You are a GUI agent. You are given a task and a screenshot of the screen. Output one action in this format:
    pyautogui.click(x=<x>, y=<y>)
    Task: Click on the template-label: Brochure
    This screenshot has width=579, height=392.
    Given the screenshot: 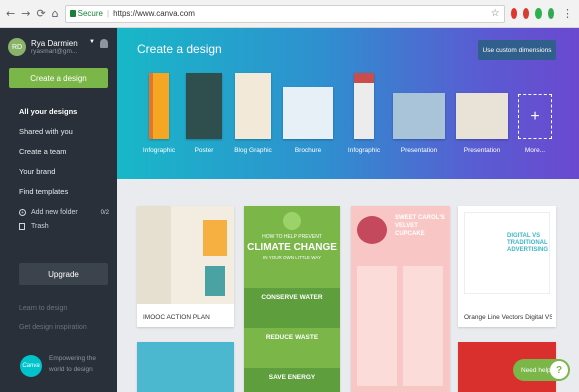 What is the action you would take?
    pyautogui.click(x=308, y=150)
    